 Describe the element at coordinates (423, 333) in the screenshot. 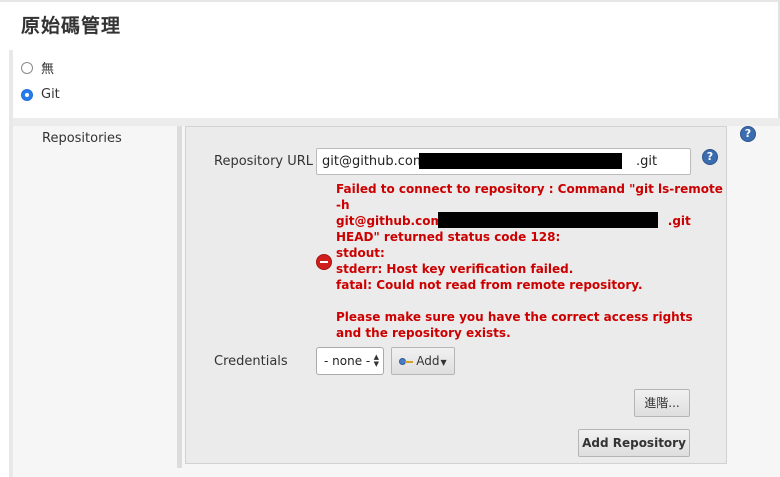

I see `error-line-9: and the repository exists.` at that location.